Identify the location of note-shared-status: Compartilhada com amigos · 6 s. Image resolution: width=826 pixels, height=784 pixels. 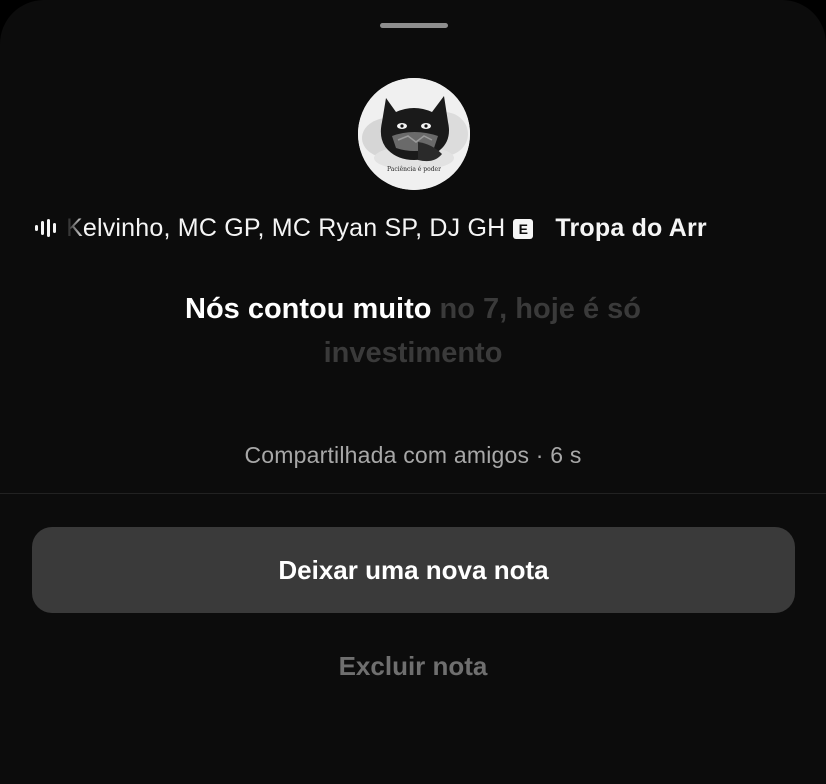
(413, 455).